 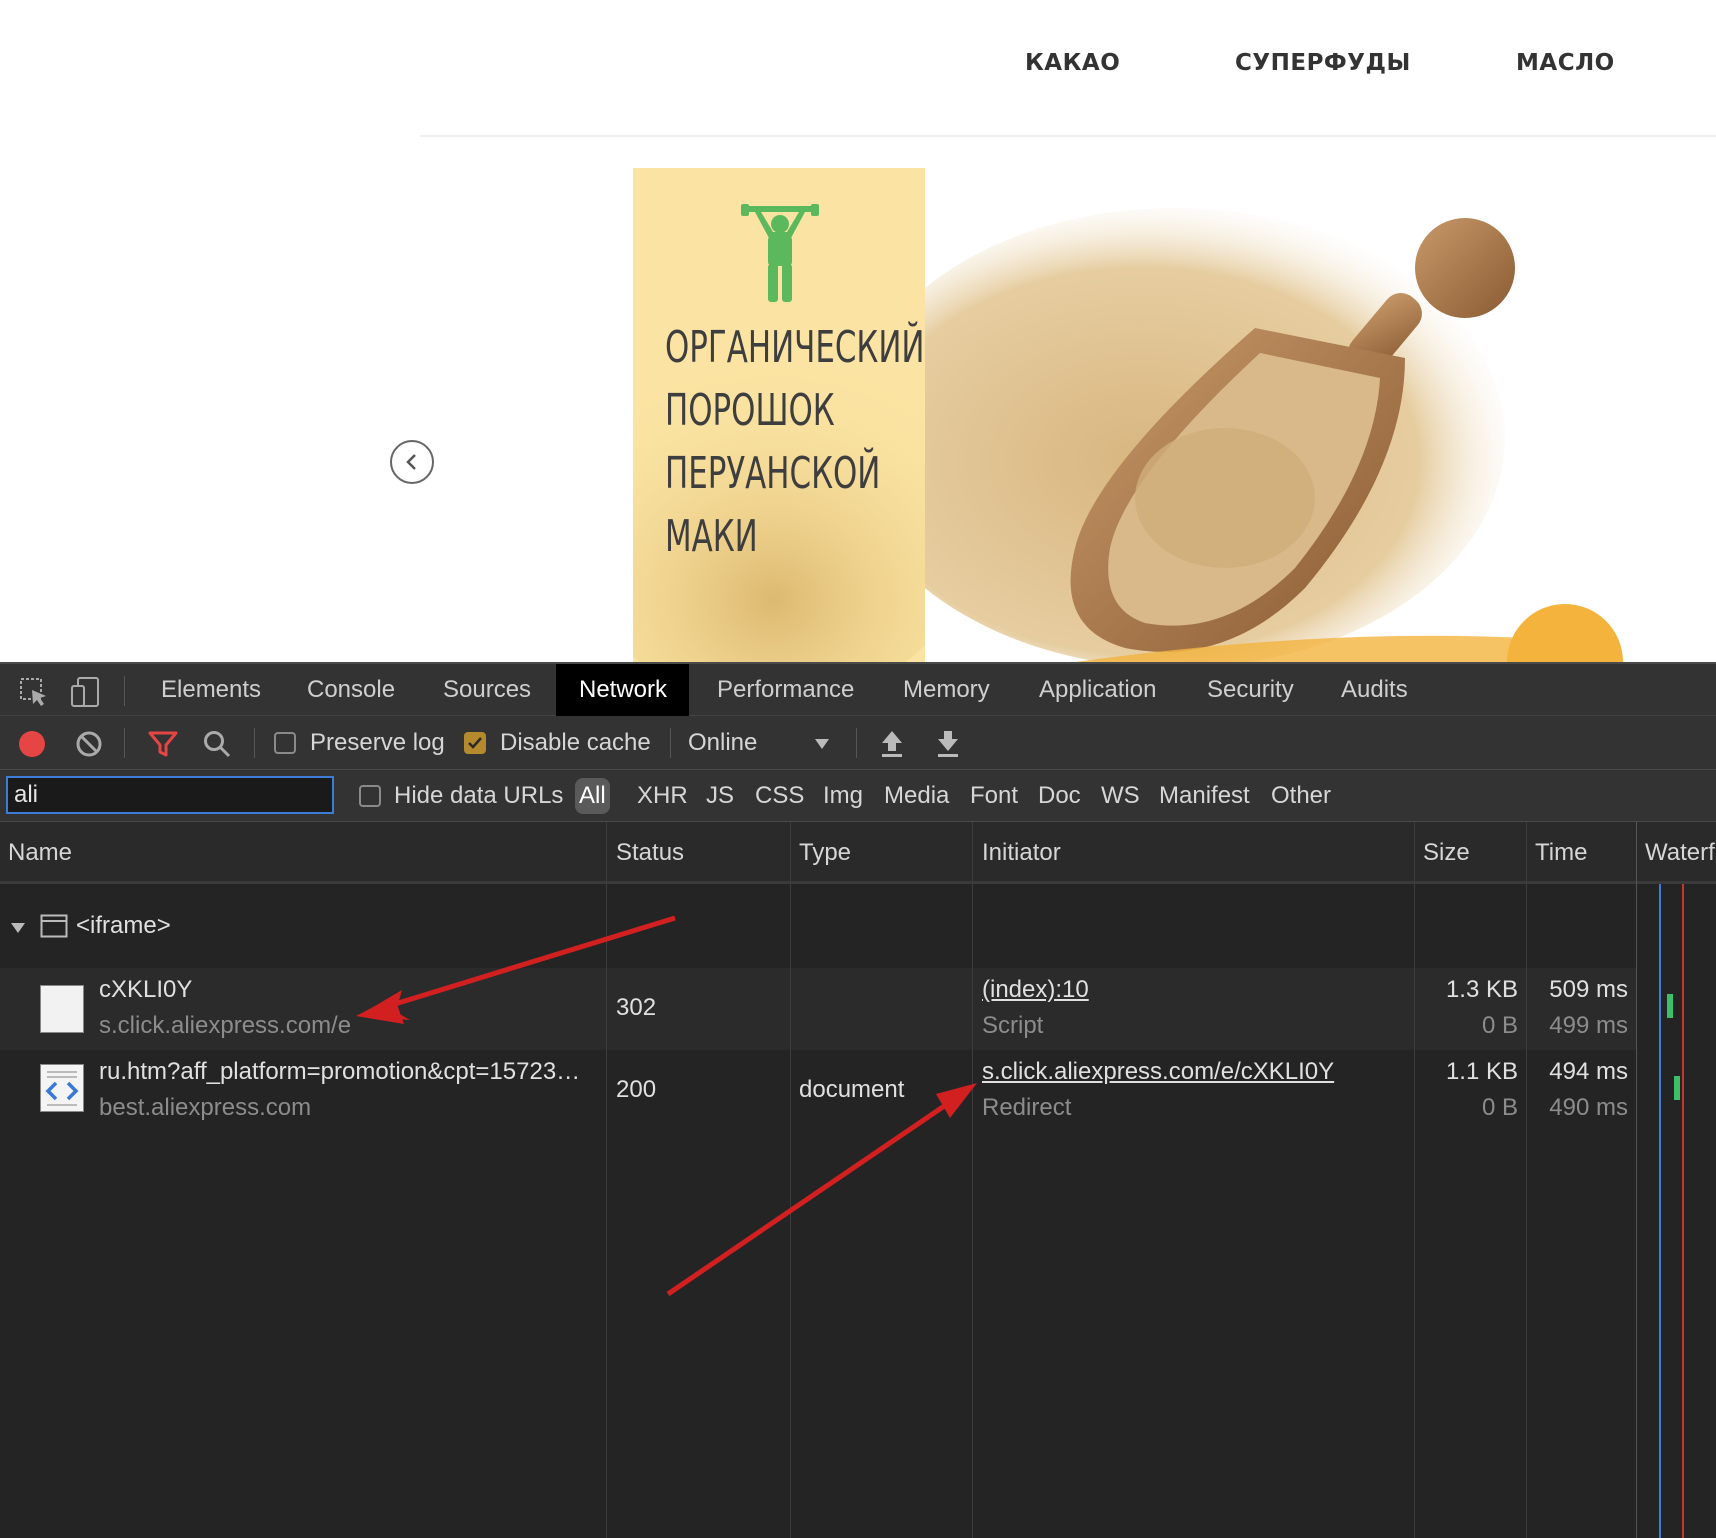 What do you see at coordinates (370, 796) in the screenshot?
I see `hide-data-urls-checkbox` at bounding box center [370, 796].